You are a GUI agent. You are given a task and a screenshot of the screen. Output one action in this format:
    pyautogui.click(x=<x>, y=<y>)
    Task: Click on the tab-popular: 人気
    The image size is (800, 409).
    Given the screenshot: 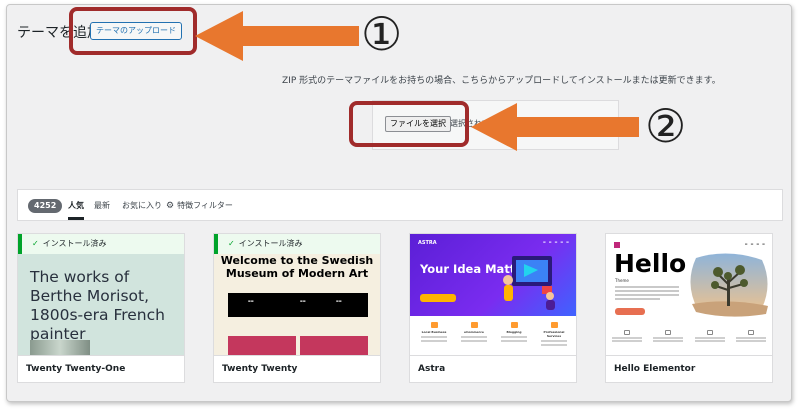 What is the action you would take?
    pyautogui.click(x=76, y=210)
    